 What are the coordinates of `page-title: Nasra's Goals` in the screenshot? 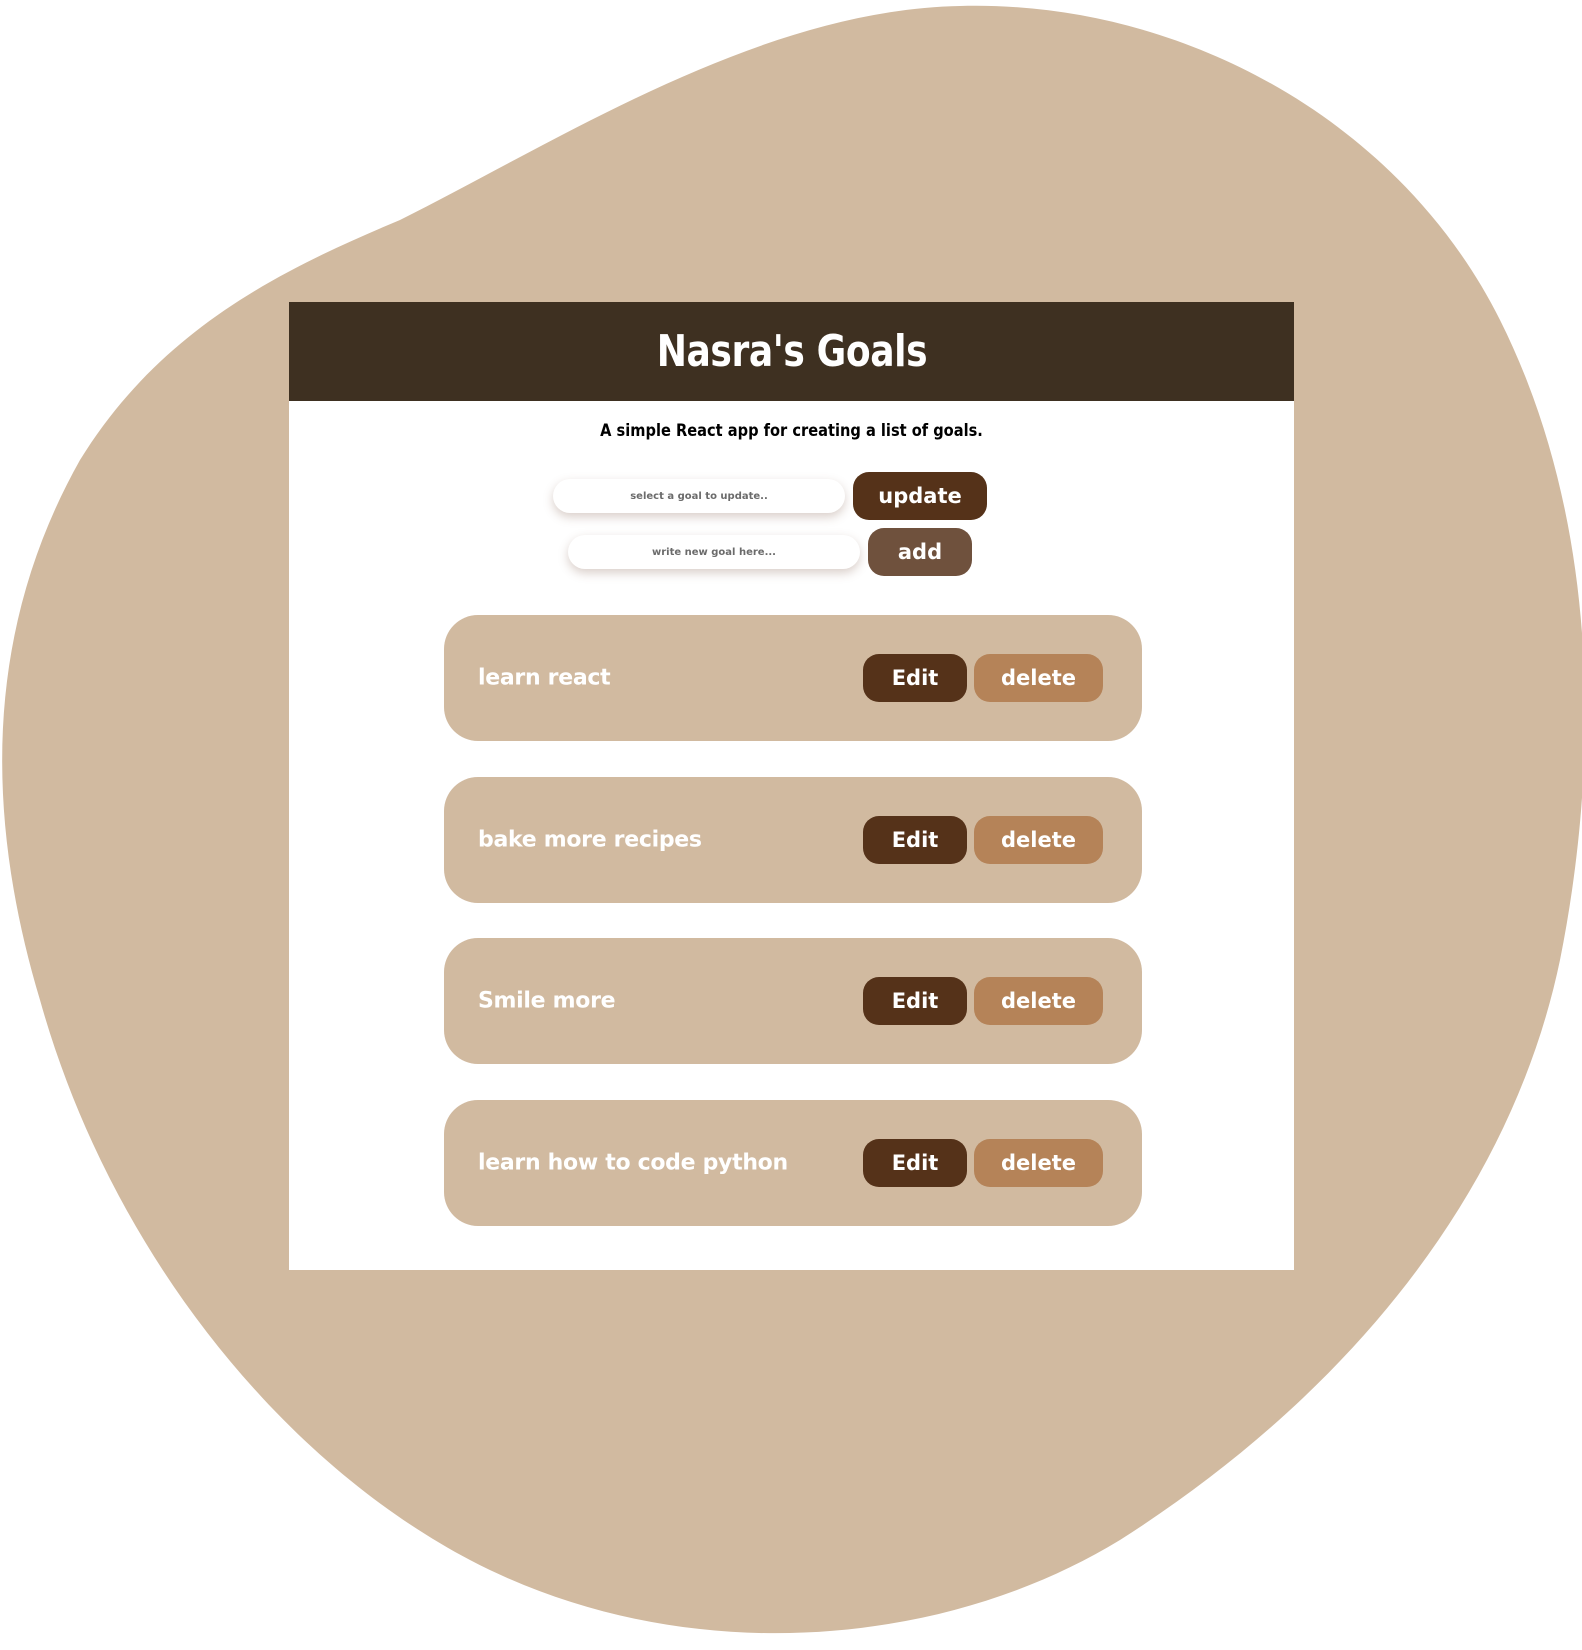 It's located at (791, 351).